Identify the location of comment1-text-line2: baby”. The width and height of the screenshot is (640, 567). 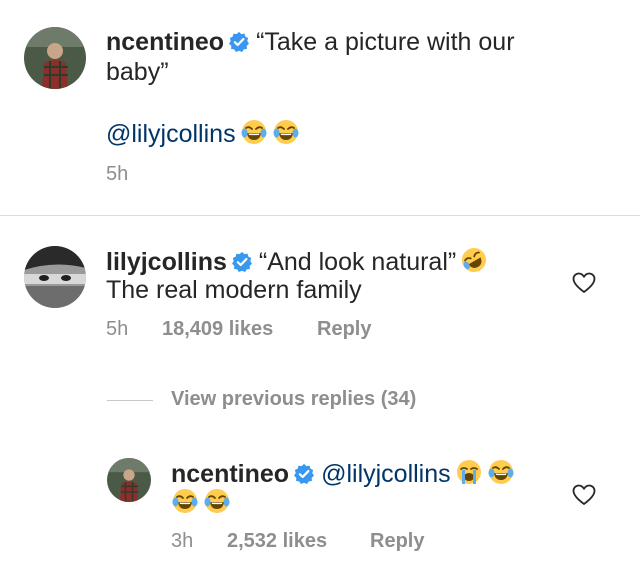
(137, 72).